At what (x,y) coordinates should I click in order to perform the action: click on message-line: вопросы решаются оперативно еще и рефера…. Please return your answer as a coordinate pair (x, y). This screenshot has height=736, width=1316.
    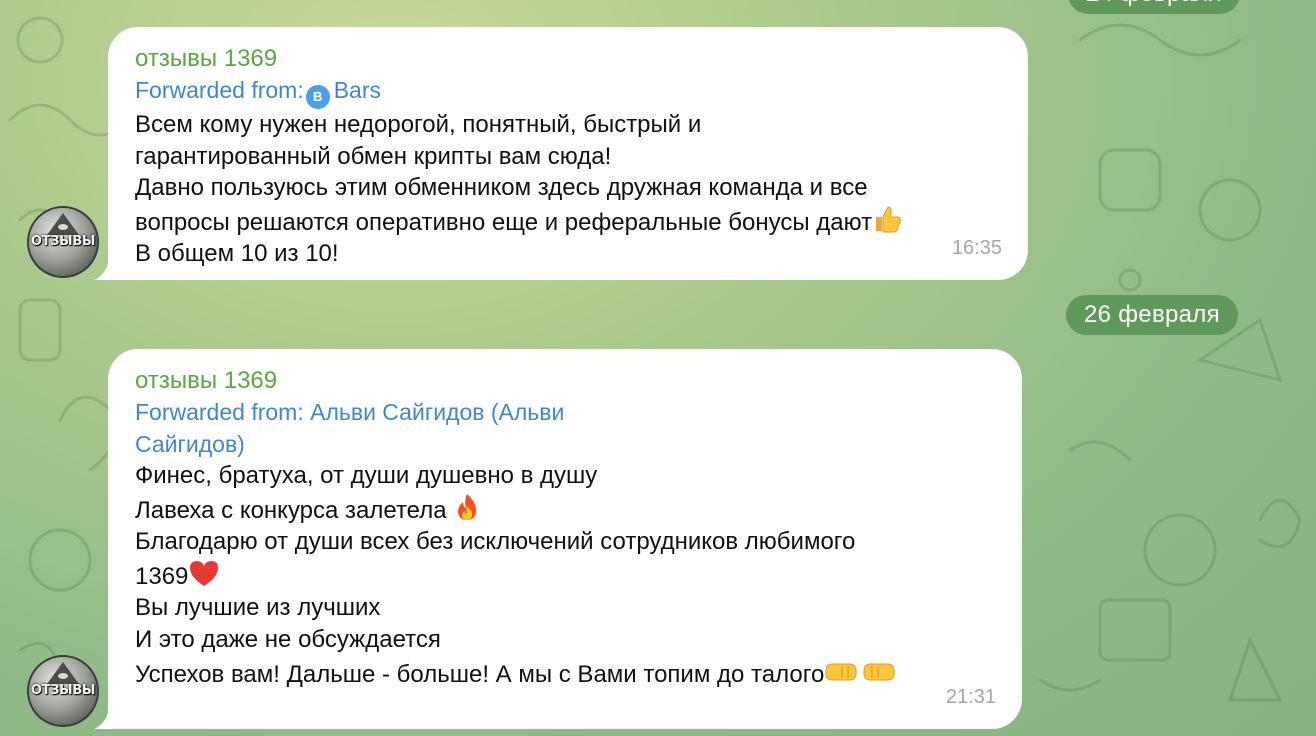
    Looking at the image, I should click on (504, 222).